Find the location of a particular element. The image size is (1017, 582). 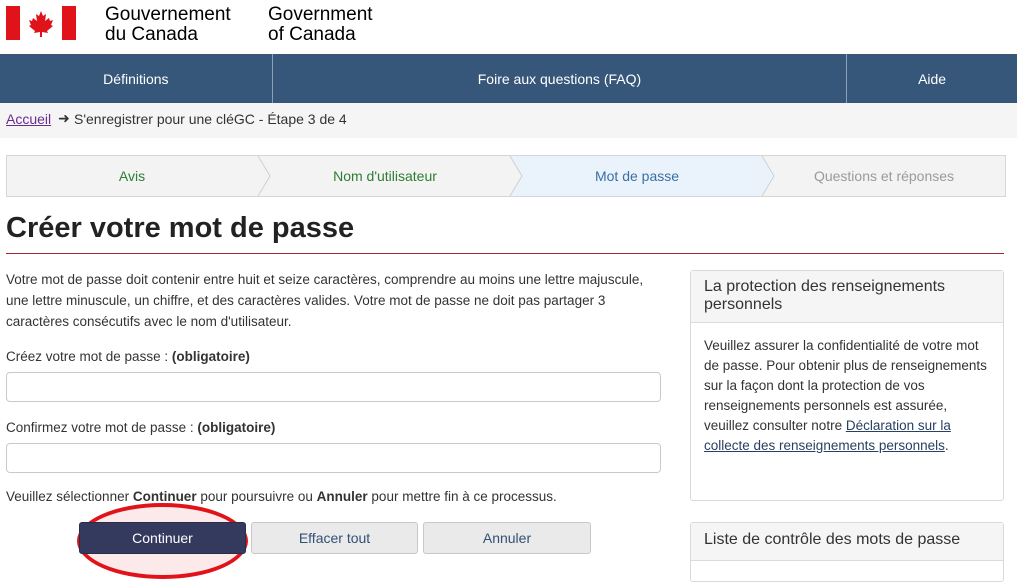

password-required-text: (obligatoire) is located at coordinates (210, 356).